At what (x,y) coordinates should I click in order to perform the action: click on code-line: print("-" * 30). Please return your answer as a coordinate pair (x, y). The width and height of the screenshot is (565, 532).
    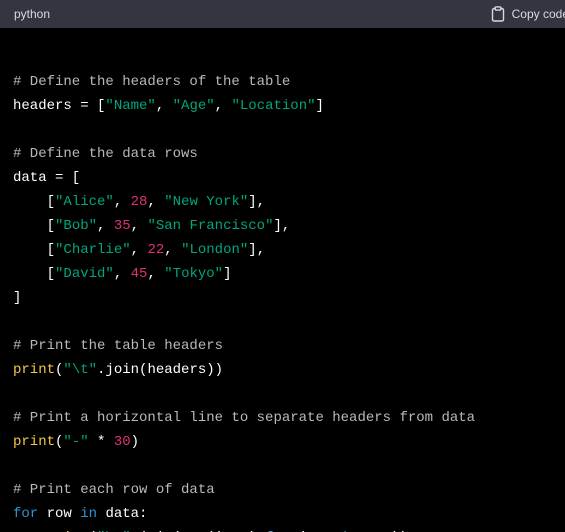
    Looking at the image, I should click on (244, 442).